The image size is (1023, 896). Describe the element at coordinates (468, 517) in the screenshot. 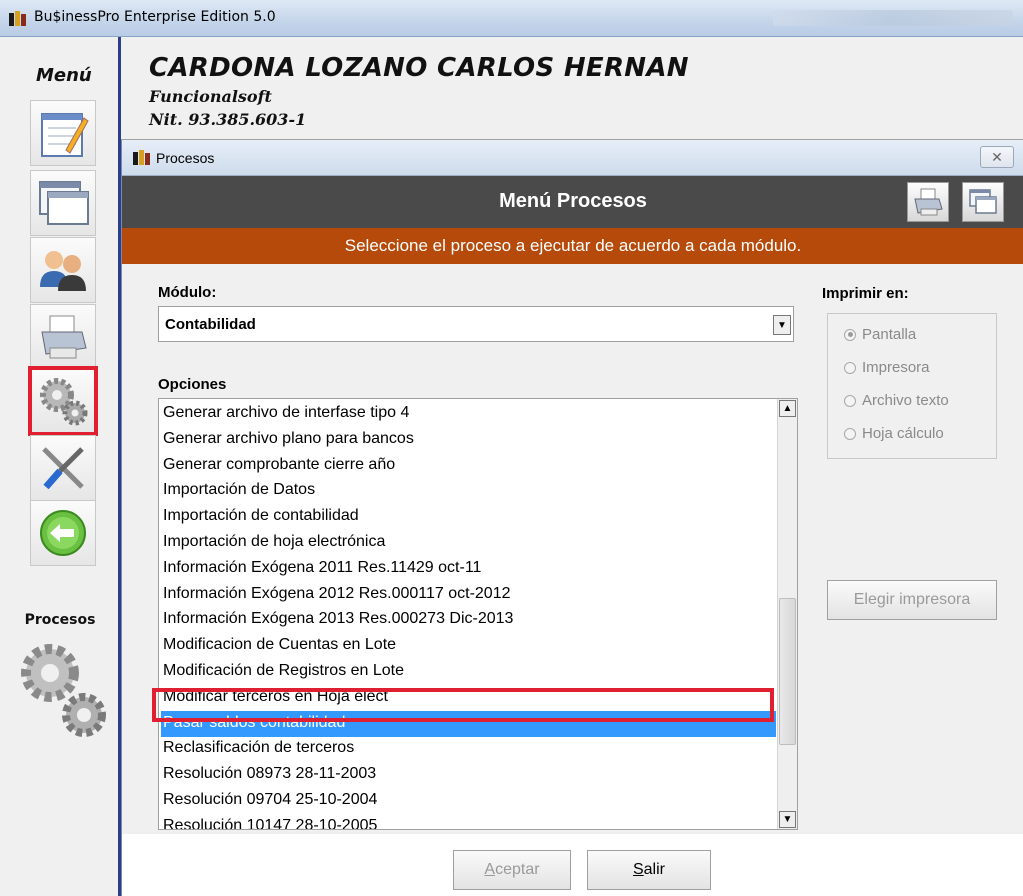

I see `list-item: Importación de contabilidad` at that location.